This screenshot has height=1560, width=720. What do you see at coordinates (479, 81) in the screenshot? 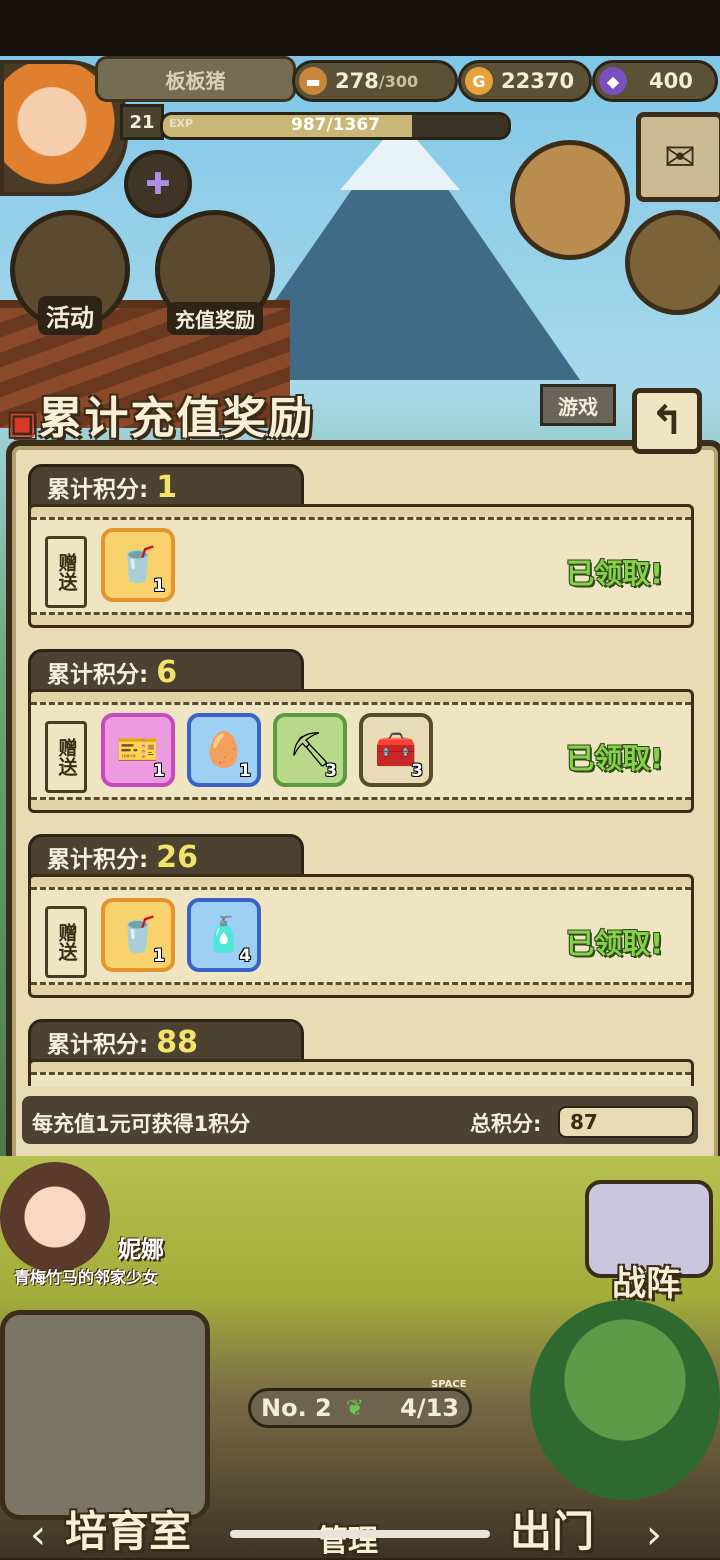
I see `gold-coin-icon: G` at bounding box center [479, 81].